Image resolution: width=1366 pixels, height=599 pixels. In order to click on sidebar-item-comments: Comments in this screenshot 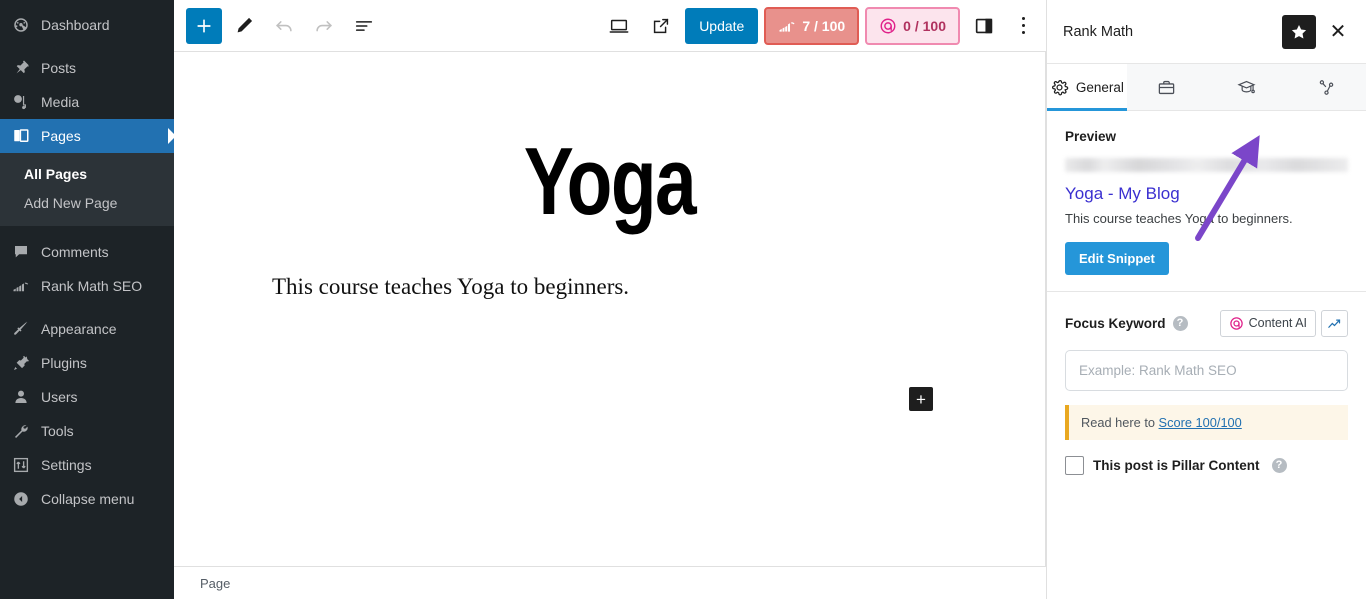, I will do `click(87, 252)`.